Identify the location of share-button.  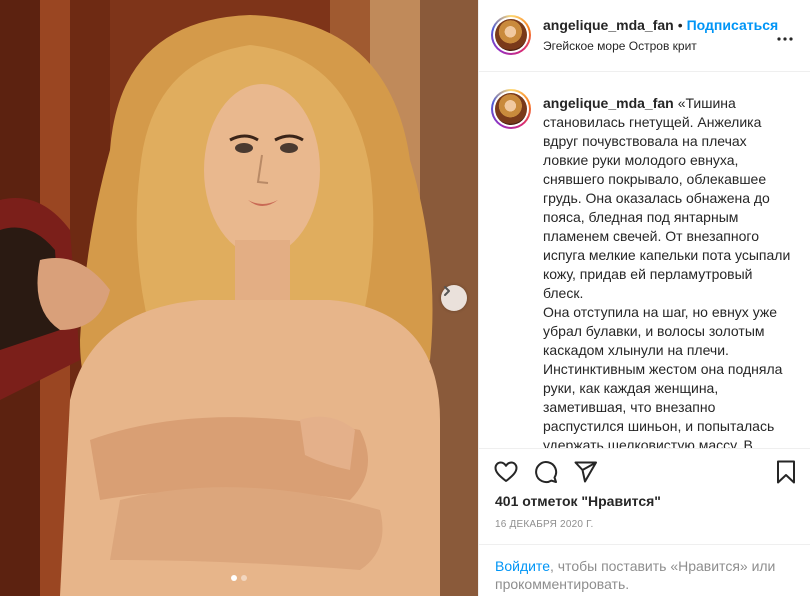
(586, 472).